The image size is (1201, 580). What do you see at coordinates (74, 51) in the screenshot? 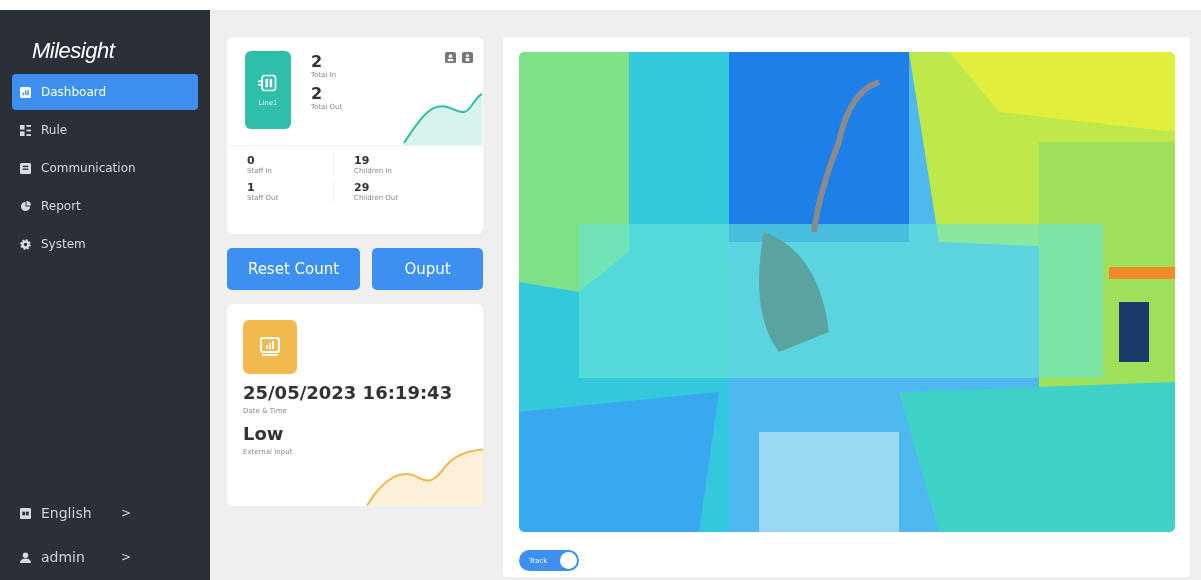
I see `logo: Milesight` at bounding box center [74, 51].